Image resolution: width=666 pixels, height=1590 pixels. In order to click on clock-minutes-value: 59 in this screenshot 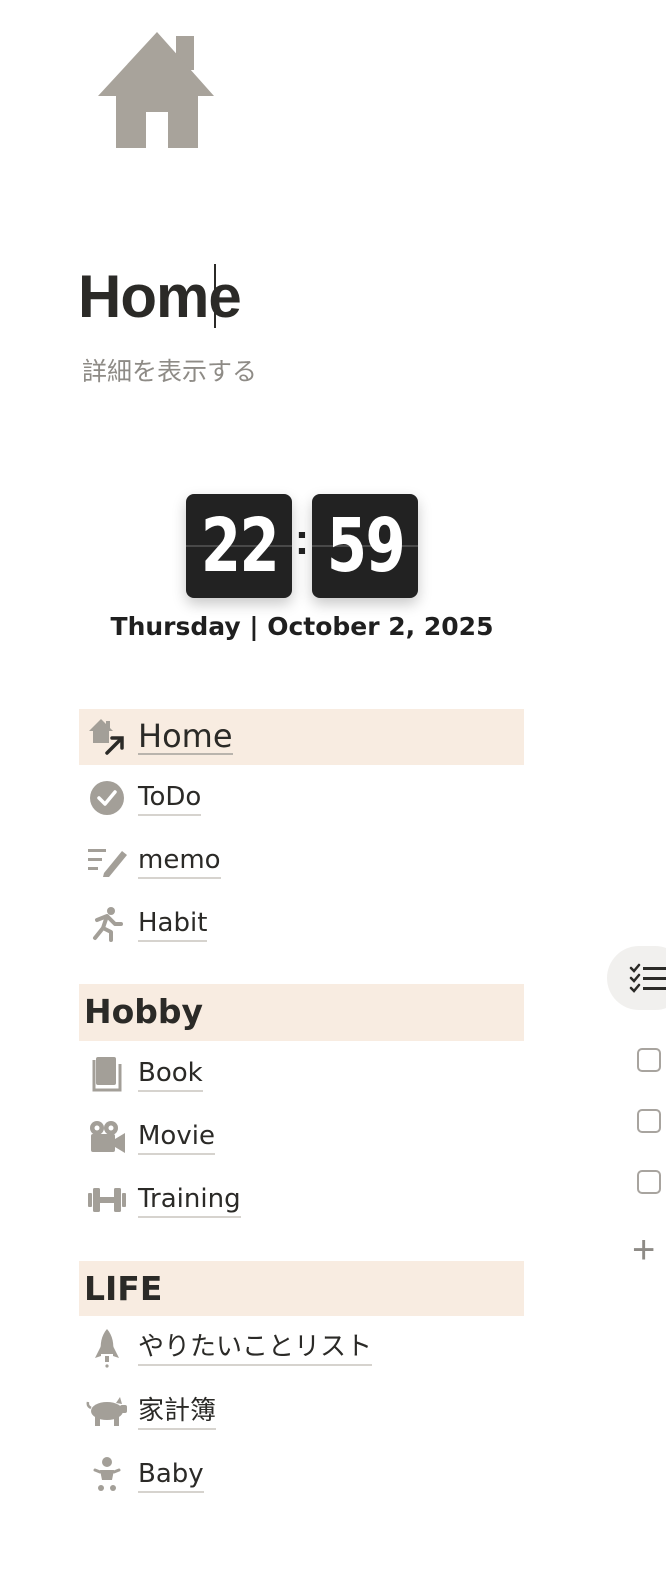, I will do `click(365, 546)`.